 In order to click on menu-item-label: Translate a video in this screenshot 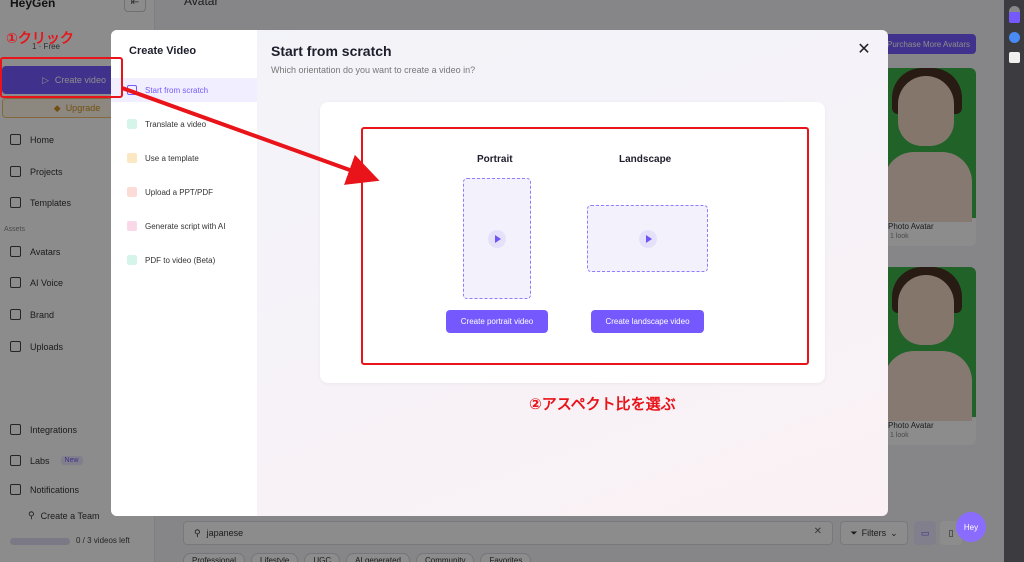, I will do `click(176, 124)`.